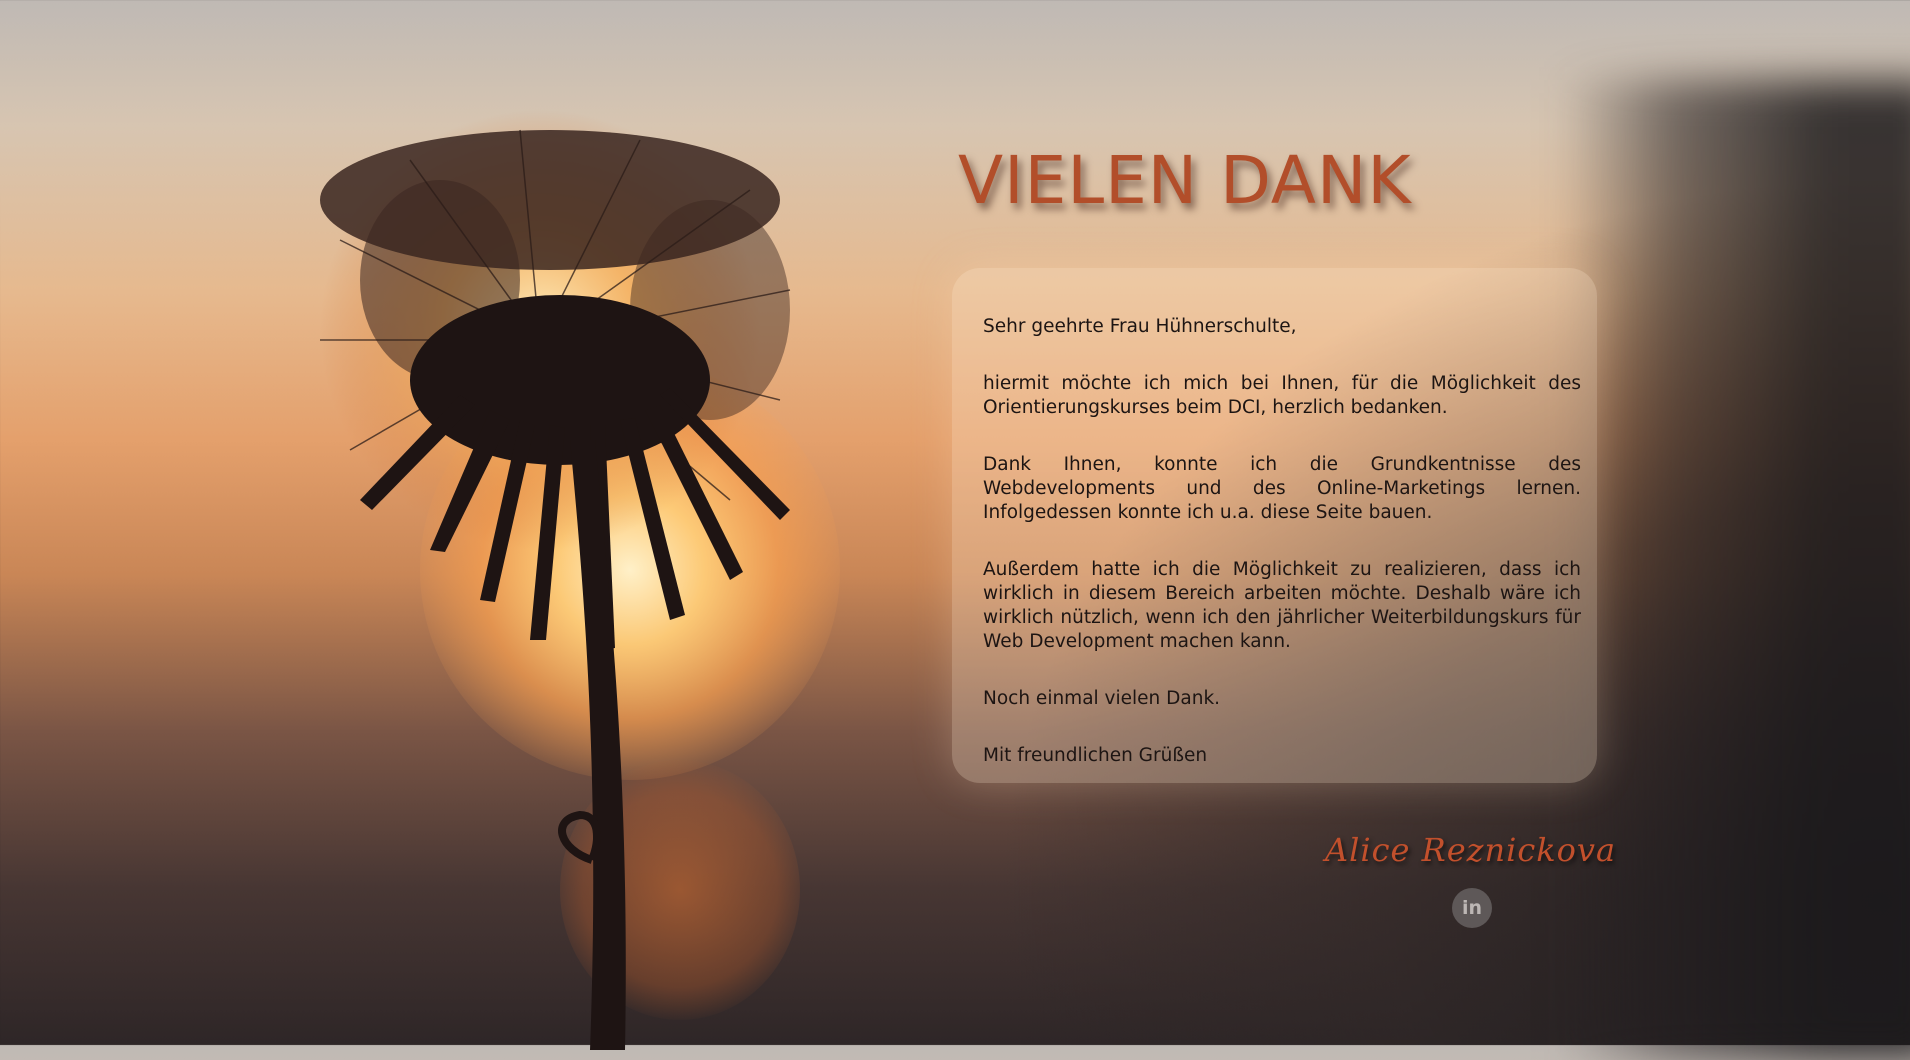 This screenshot has width=1910, height=1060. I want to click on linkedin-label: in, so click(1472, 908).